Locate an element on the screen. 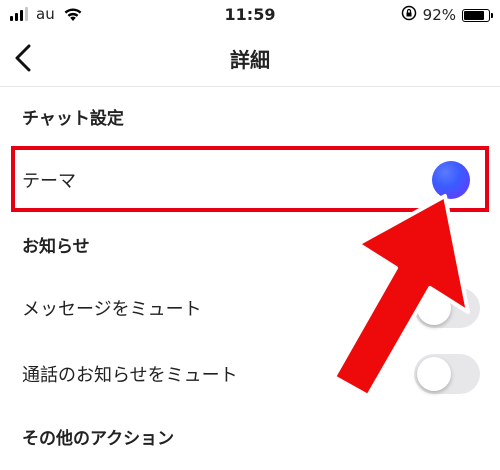 The image size is (500, 470). battery-icon is located at coordinates (477, 15).